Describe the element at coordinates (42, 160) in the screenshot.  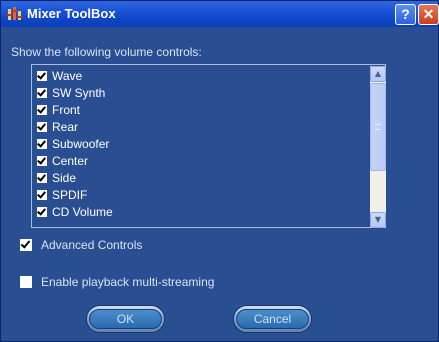
I see `checkbox-center` at that location.